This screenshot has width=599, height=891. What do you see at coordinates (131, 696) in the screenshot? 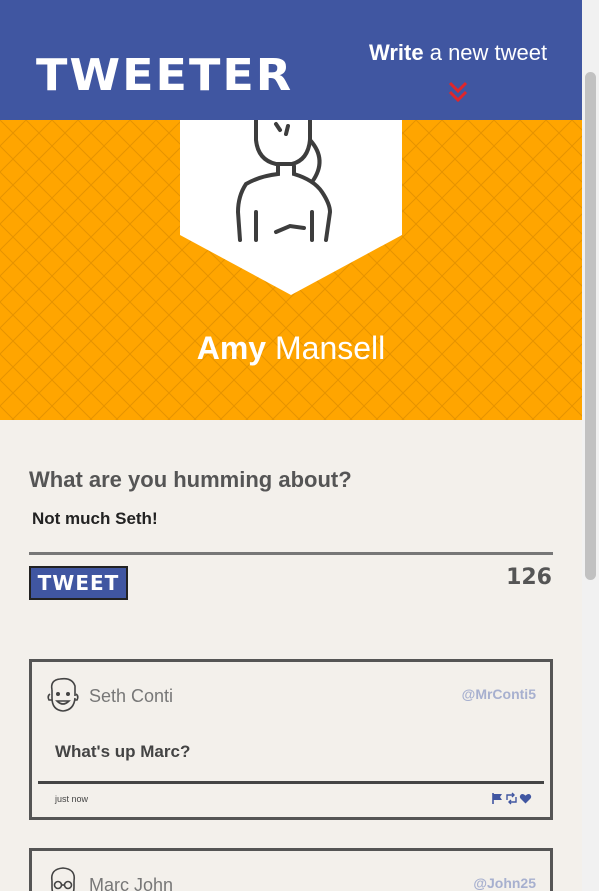
I see `tweet-author-name: Seth Conti` at bounding box center [131, 696].